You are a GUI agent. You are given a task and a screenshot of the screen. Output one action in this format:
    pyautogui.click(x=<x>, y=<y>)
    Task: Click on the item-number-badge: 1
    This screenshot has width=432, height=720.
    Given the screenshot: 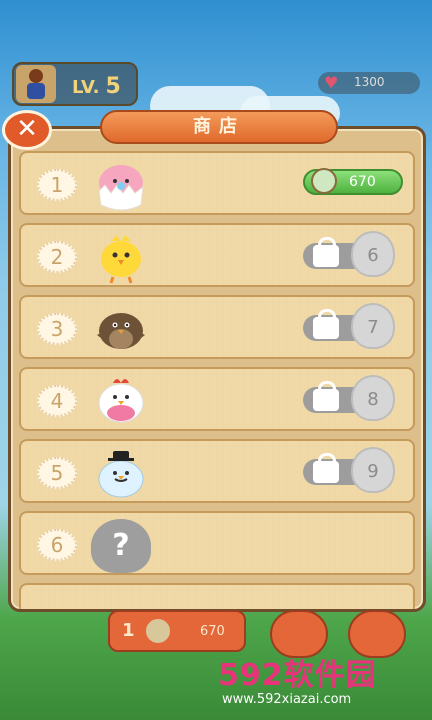 What is the action you would take?
    pyautogui.click(x=57, y=185)
    